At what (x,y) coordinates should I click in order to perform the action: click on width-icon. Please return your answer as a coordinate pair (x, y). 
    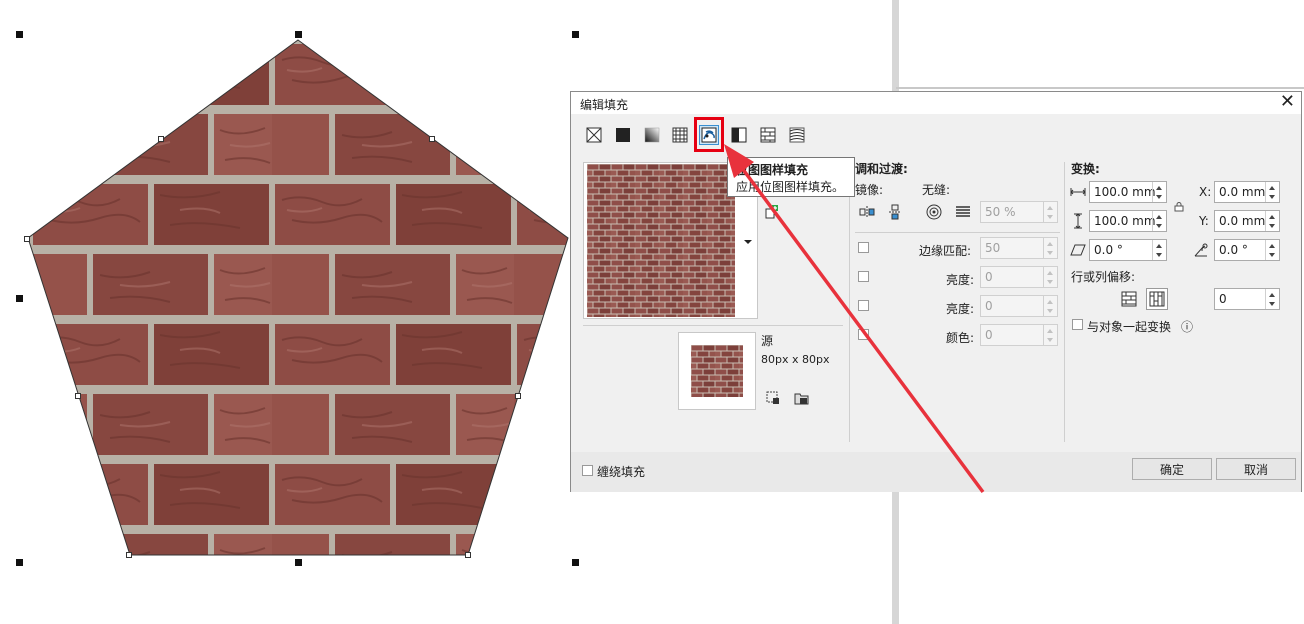
    Looking at the image, I should click on (1078, 192).